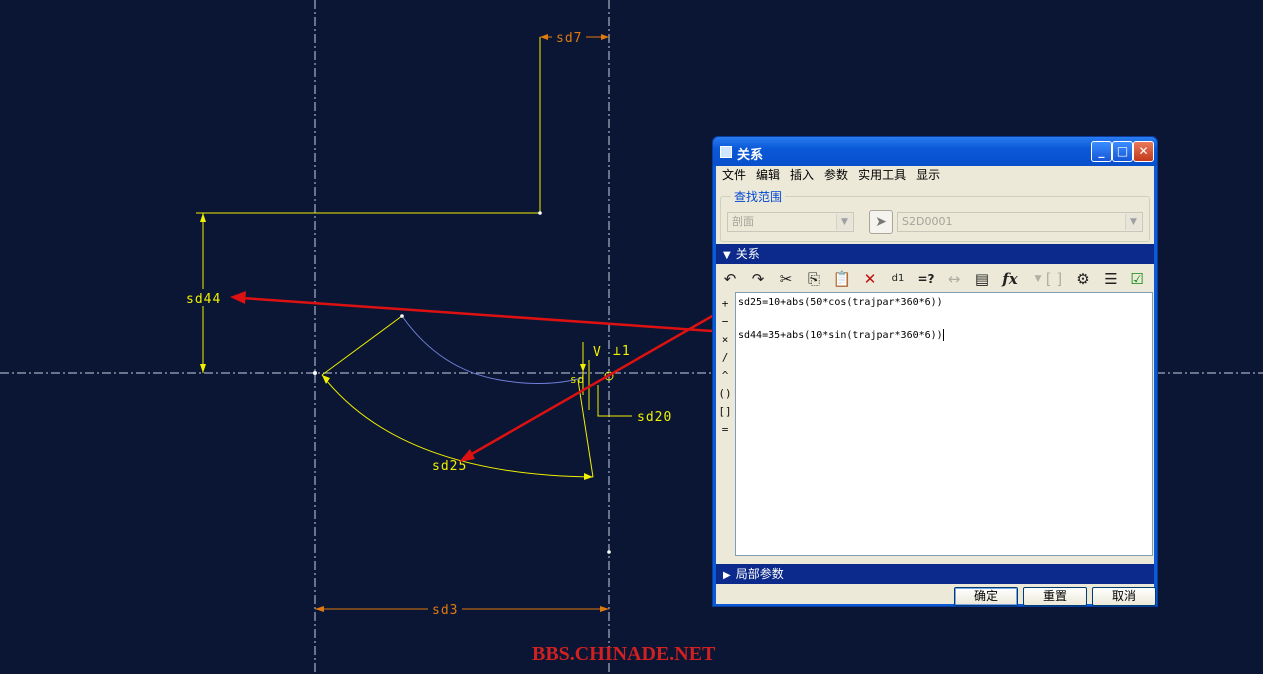 The image size is (1263, 674). Describe the element at coordinates (569, 38) in the screenshot. I see `dim-sd7: sd7` at that location.